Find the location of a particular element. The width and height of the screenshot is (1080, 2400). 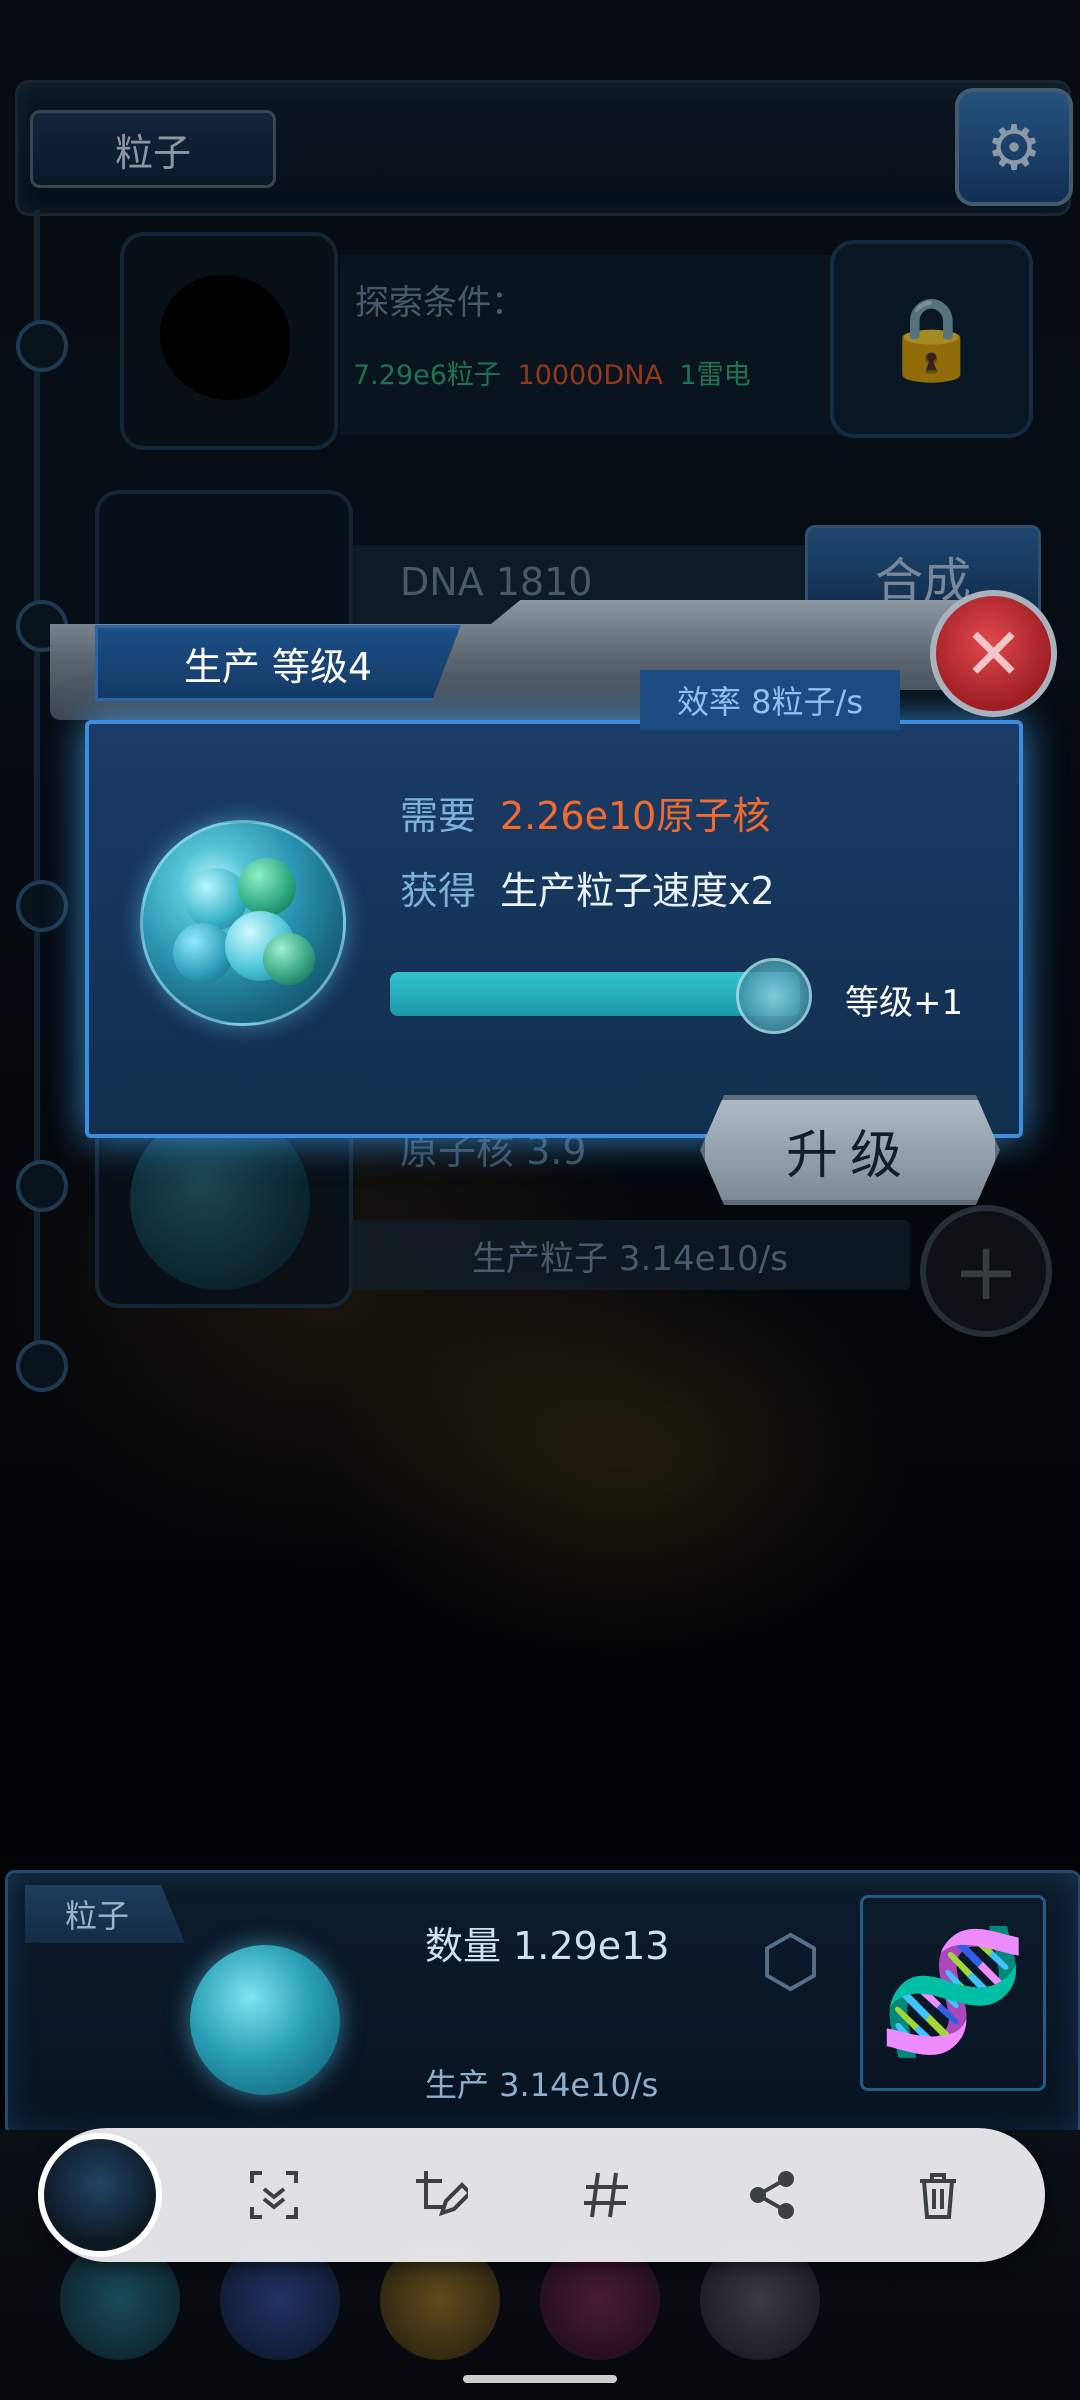

get-value: 生产粒子速度x2 is located at coordinates (637, 891).